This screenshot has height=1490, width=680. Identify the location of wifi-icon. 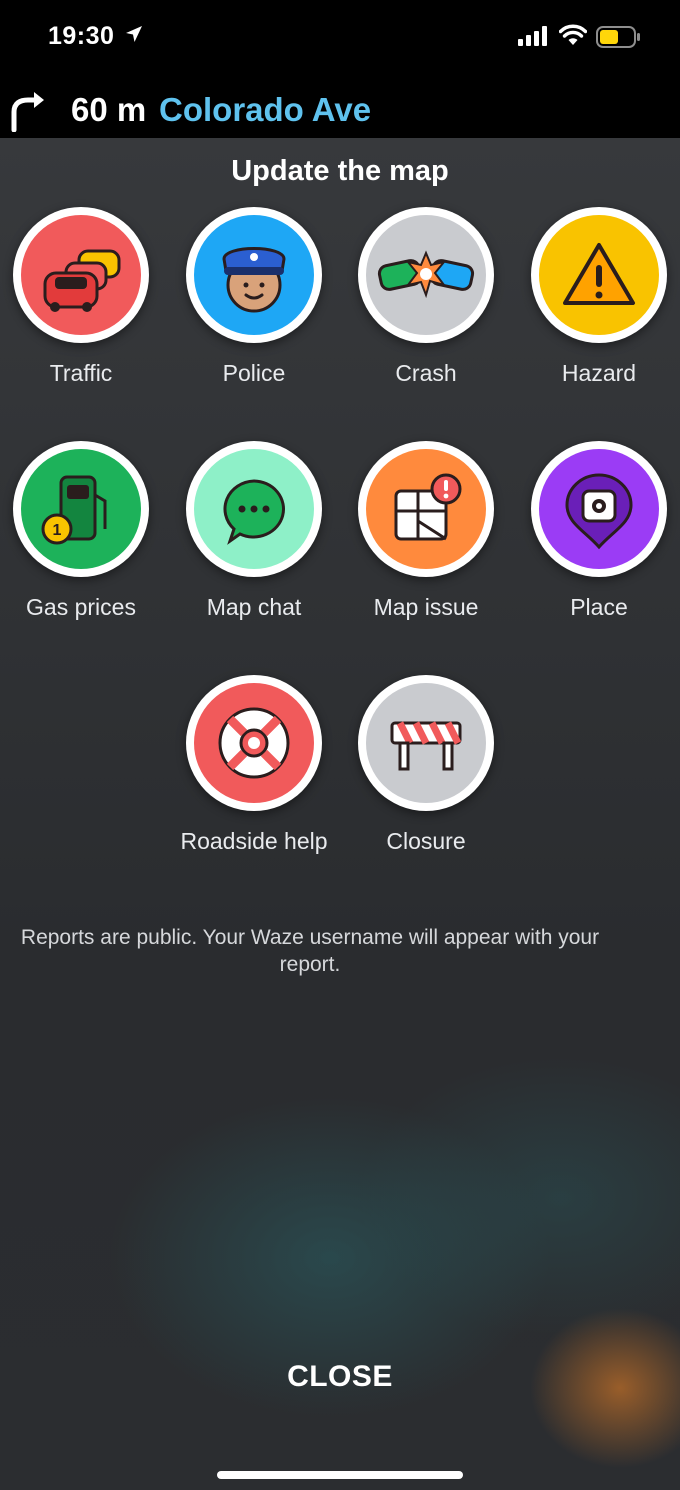
(573, 34).